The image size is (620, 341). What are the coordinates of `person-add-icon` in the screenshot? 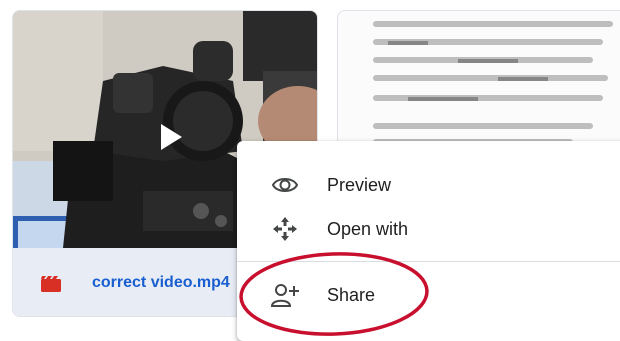 It's located at (285, 295).